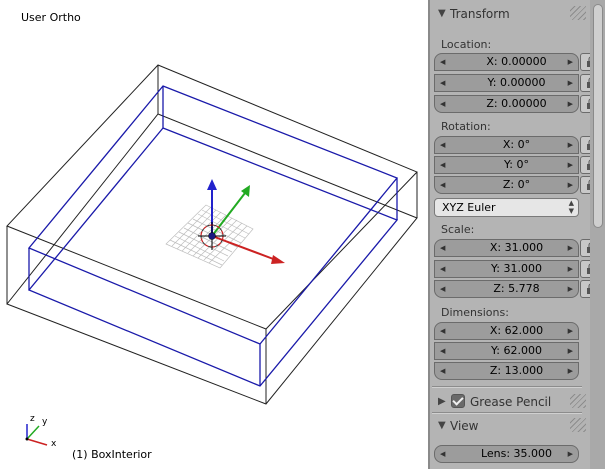 This screenshot has height=469, width=605. What do you see at coordinates (511, 402) in the screenshot?
I see `grease-pencil-title: Grease Pencil` at bounding box center [511, 402].